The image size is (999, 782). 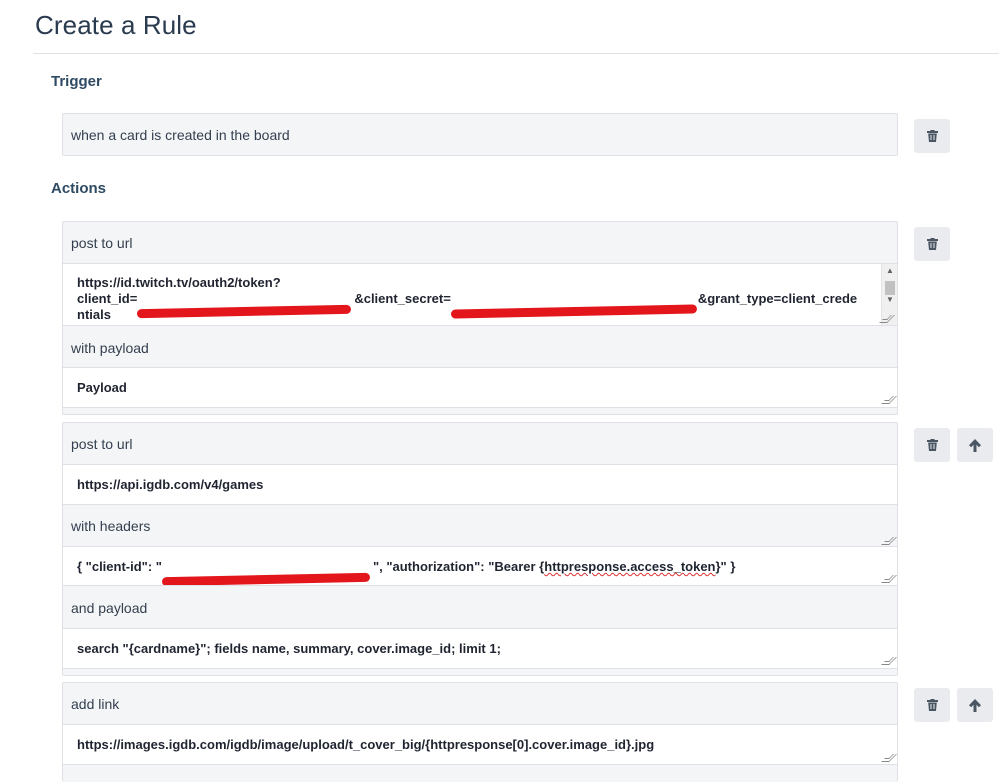 I want to click on delete-action-1-button, so click(x=932, y=244).